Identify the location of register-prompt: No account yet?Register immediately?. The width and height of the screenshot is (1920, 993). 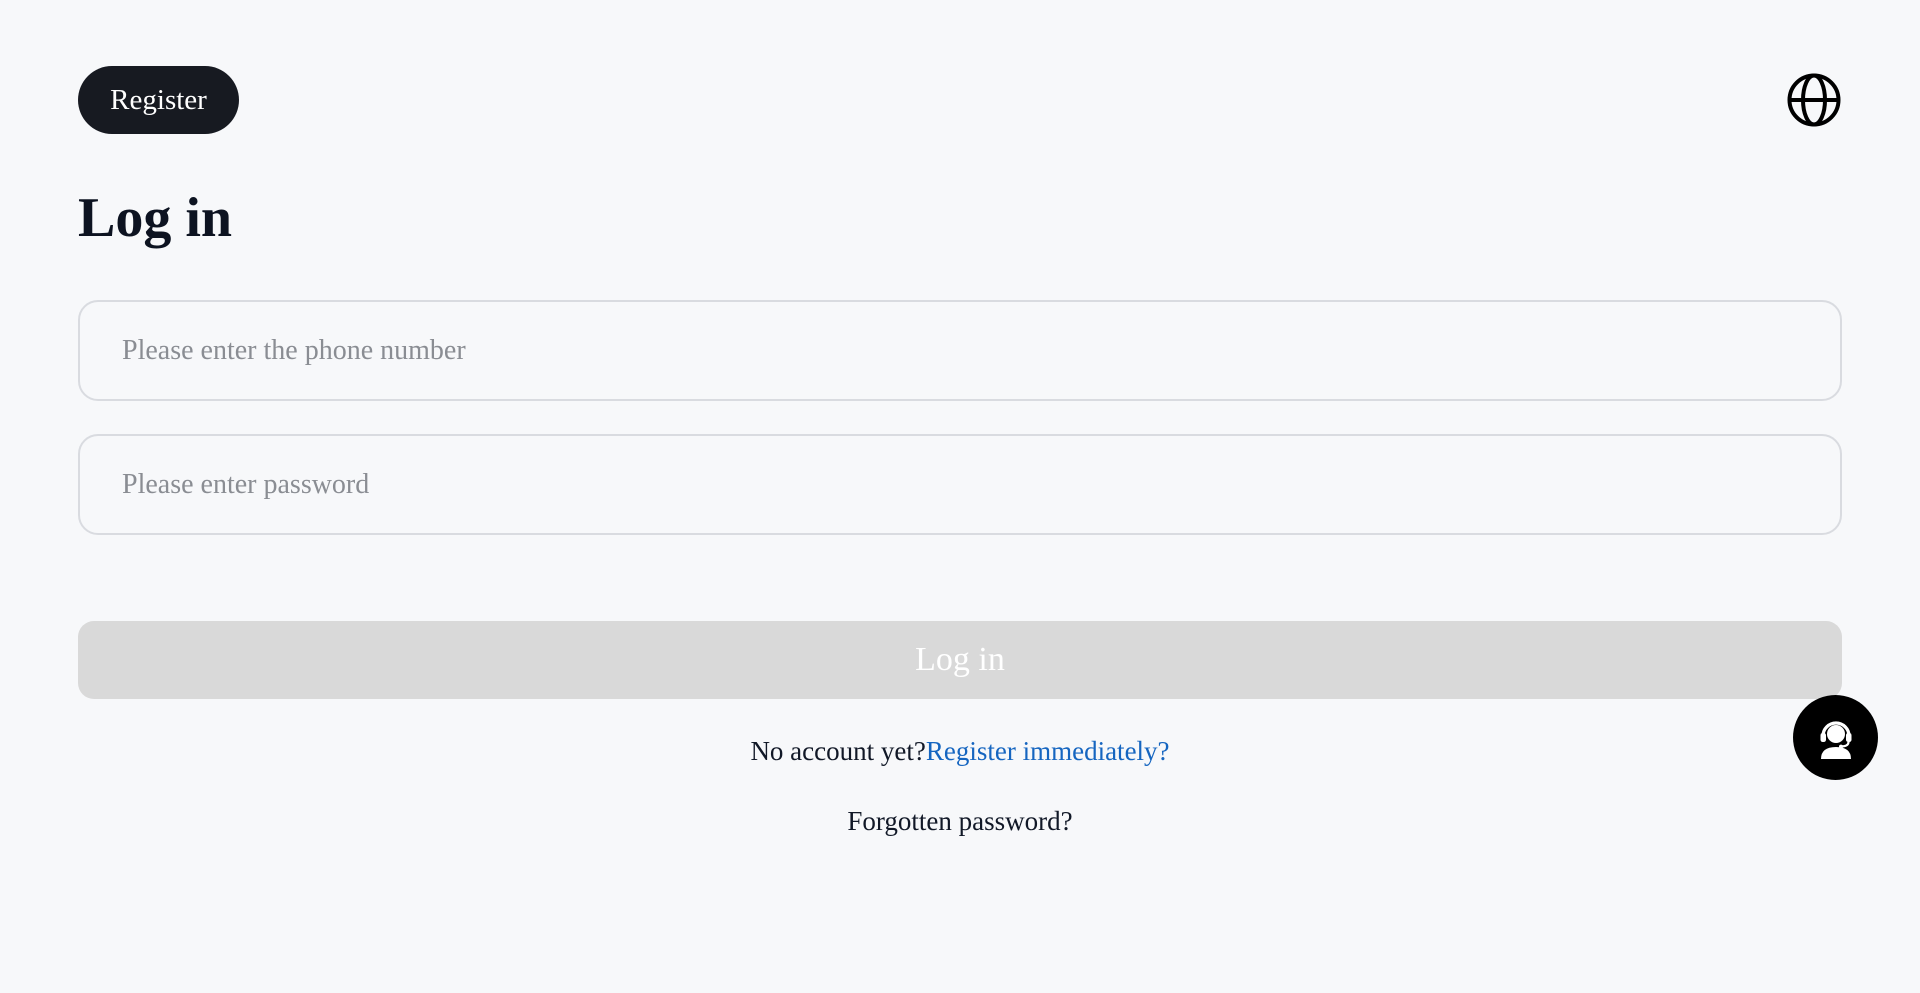
(960, 751).